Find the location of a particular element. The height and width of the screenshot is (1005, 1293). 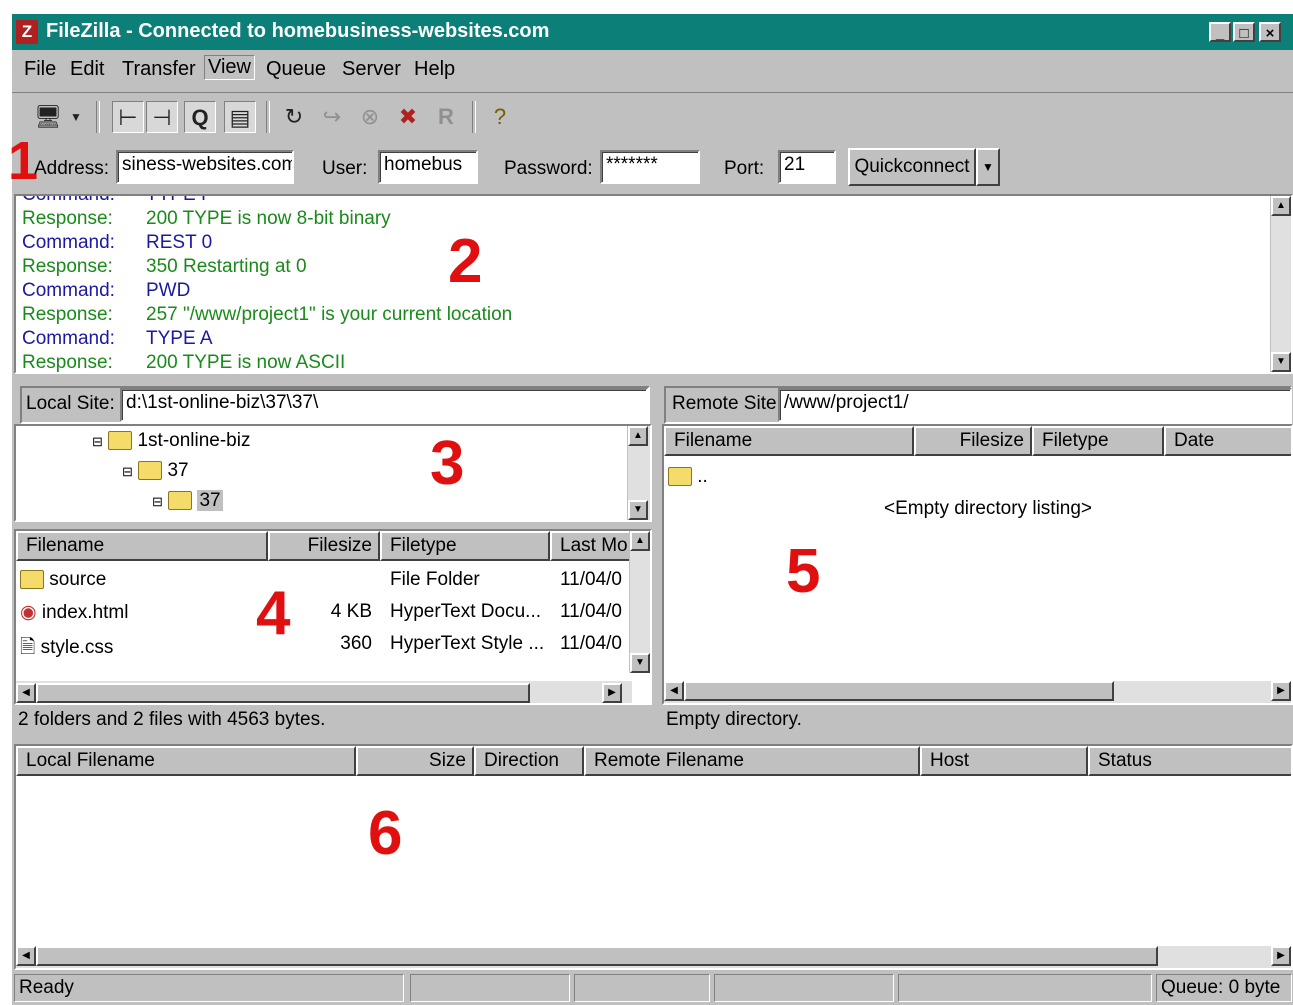

menu-edit: Edit is located at coordinates (87, 69).